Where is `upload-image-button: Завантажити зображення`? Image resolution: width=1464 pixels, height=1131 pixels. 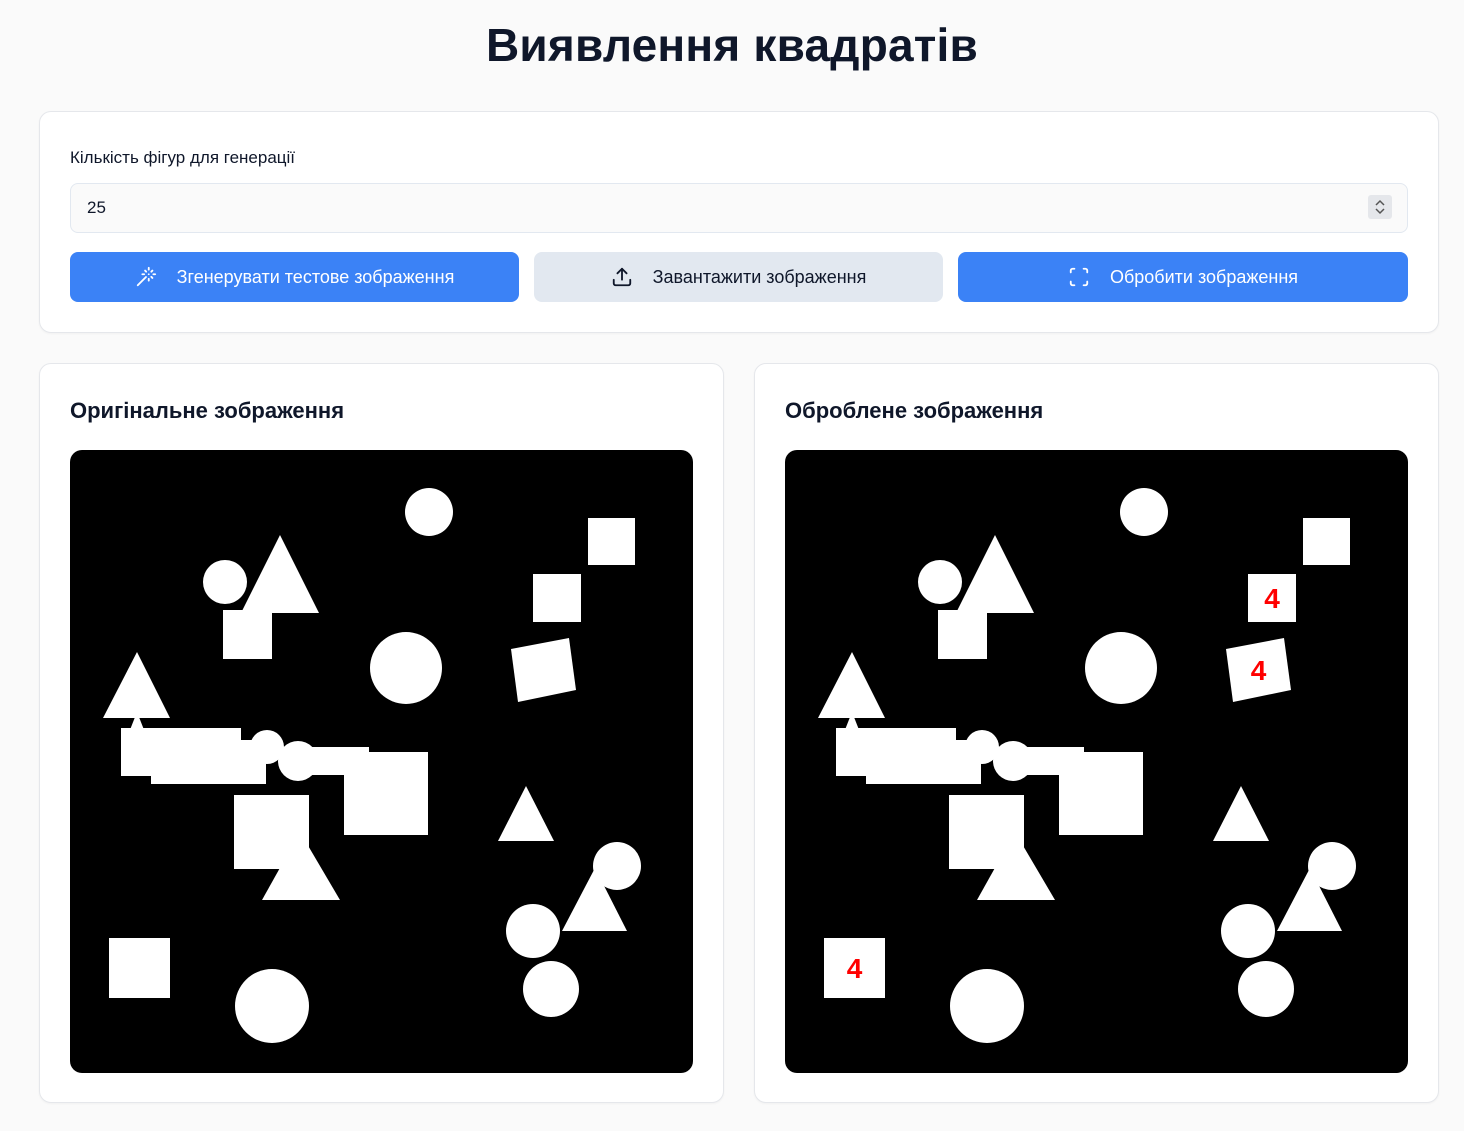
upload-image-button: Завантажити зображення is located at coordinates (738, 277).